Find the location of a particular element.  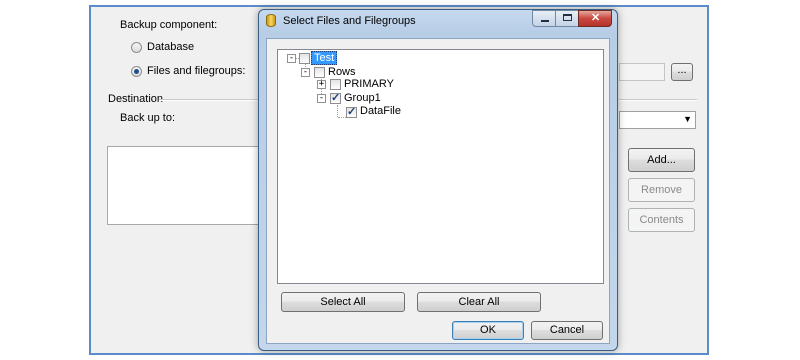

remove-button: Remove is located at coordinates (661, 190).